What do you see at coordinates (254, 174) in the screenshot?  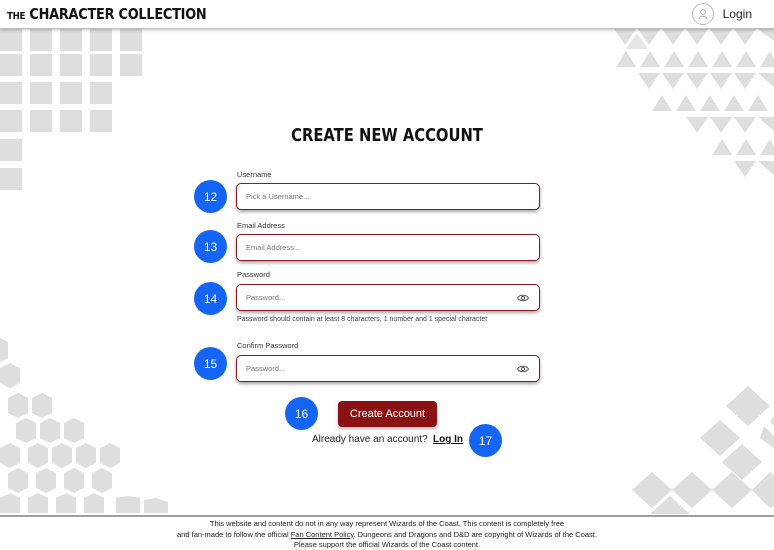 I see `username-label: Username` at bounding box center [254, 174].